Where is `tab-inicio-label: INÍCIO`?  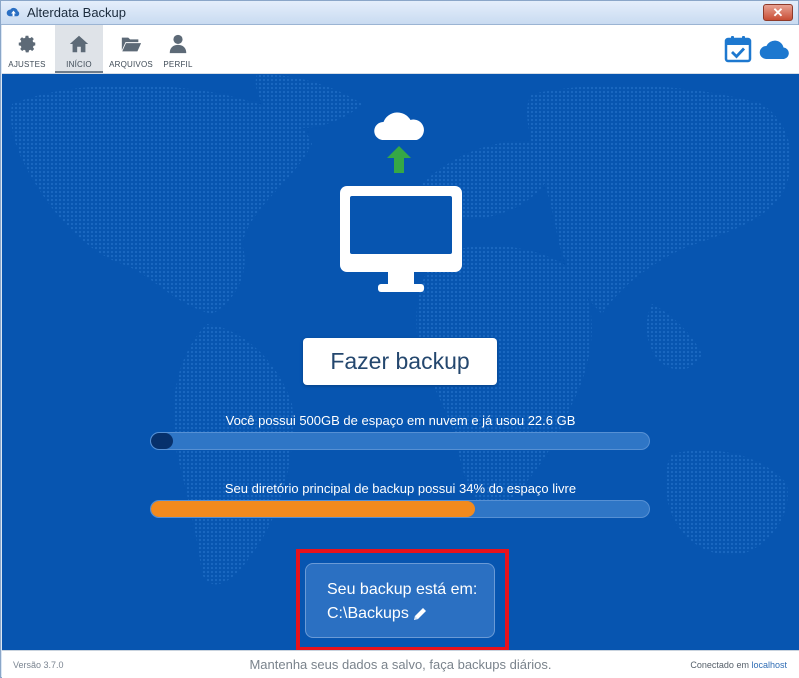 tab-inicio-label: INÍCIO is located at coordinates (79, 64).